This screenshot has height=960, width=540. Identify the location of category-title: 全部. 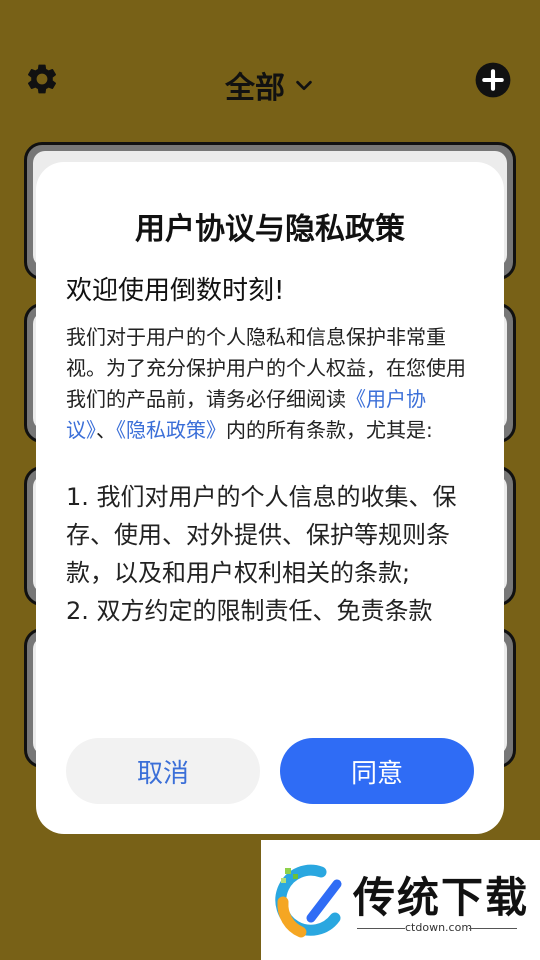
(255, 88).